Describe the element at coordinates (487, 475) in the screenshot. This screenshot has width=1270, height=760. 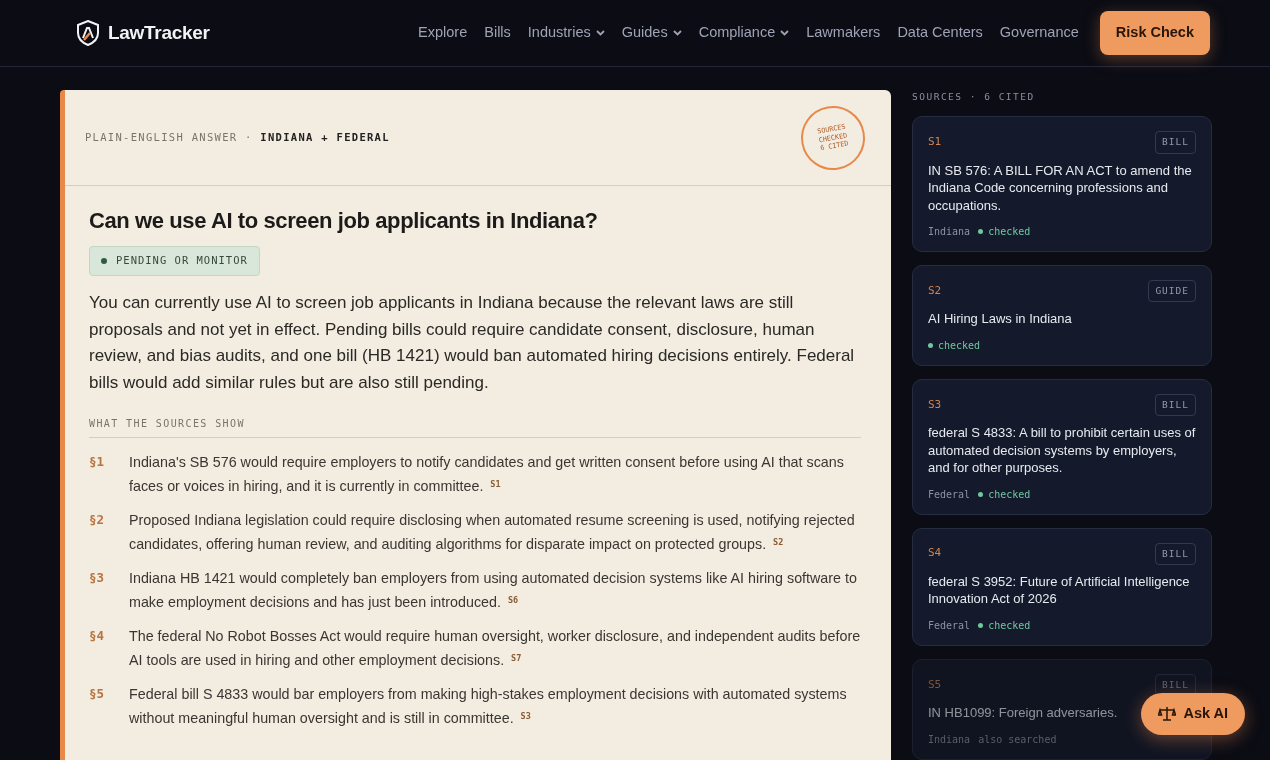
I see `finding-text: Indiana's SB 576 would require employers to notify candidates and get written consent before using AI that scans faces or voices in hiring, and it is currently in committee. $^{S1}$` at that location.